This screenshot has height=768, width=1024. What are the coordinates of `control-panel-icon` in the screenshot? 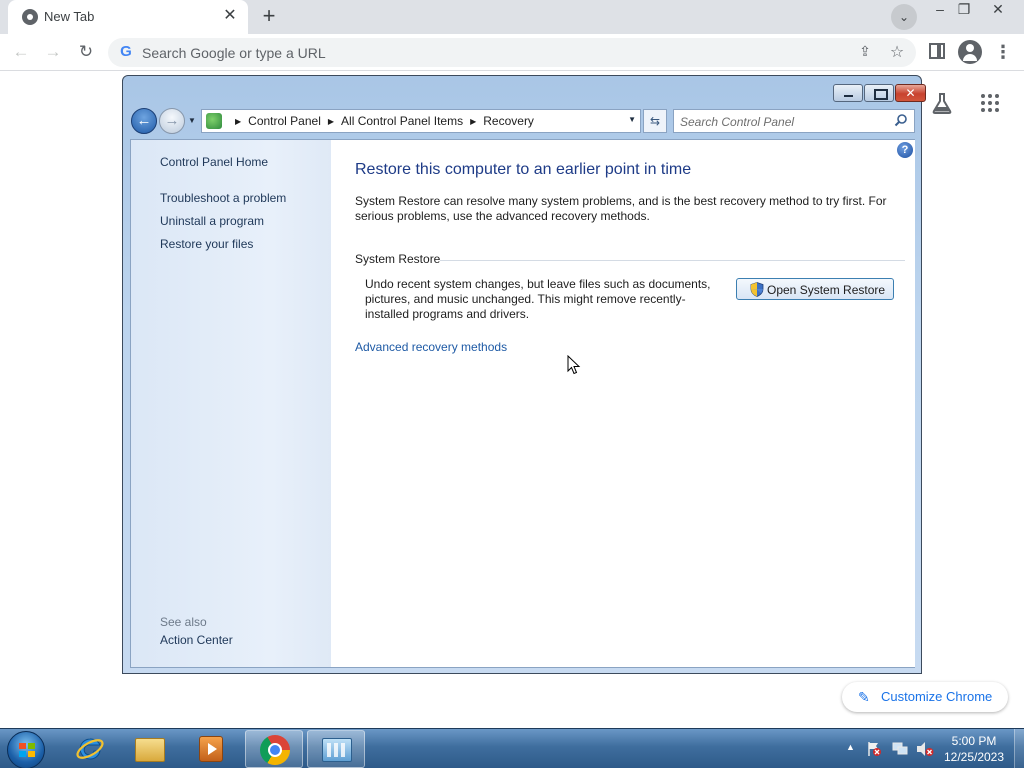 It's located at (214, 121).